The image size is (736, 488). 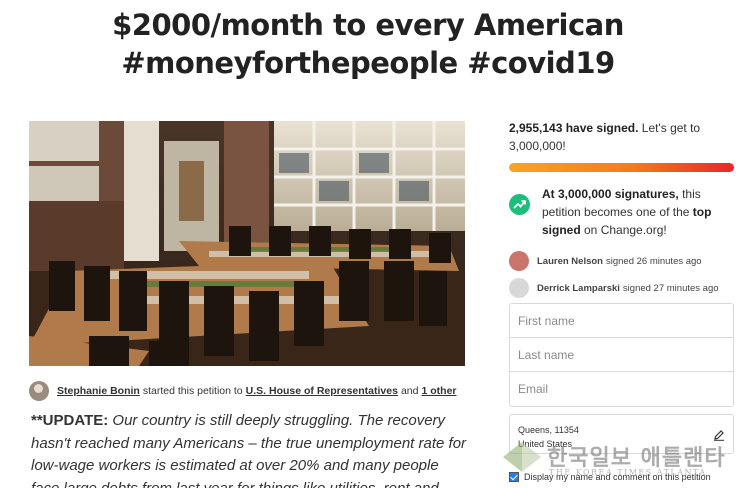 I want to click on location-field: Queens, 11354 United States, so click(x=621, y=434).